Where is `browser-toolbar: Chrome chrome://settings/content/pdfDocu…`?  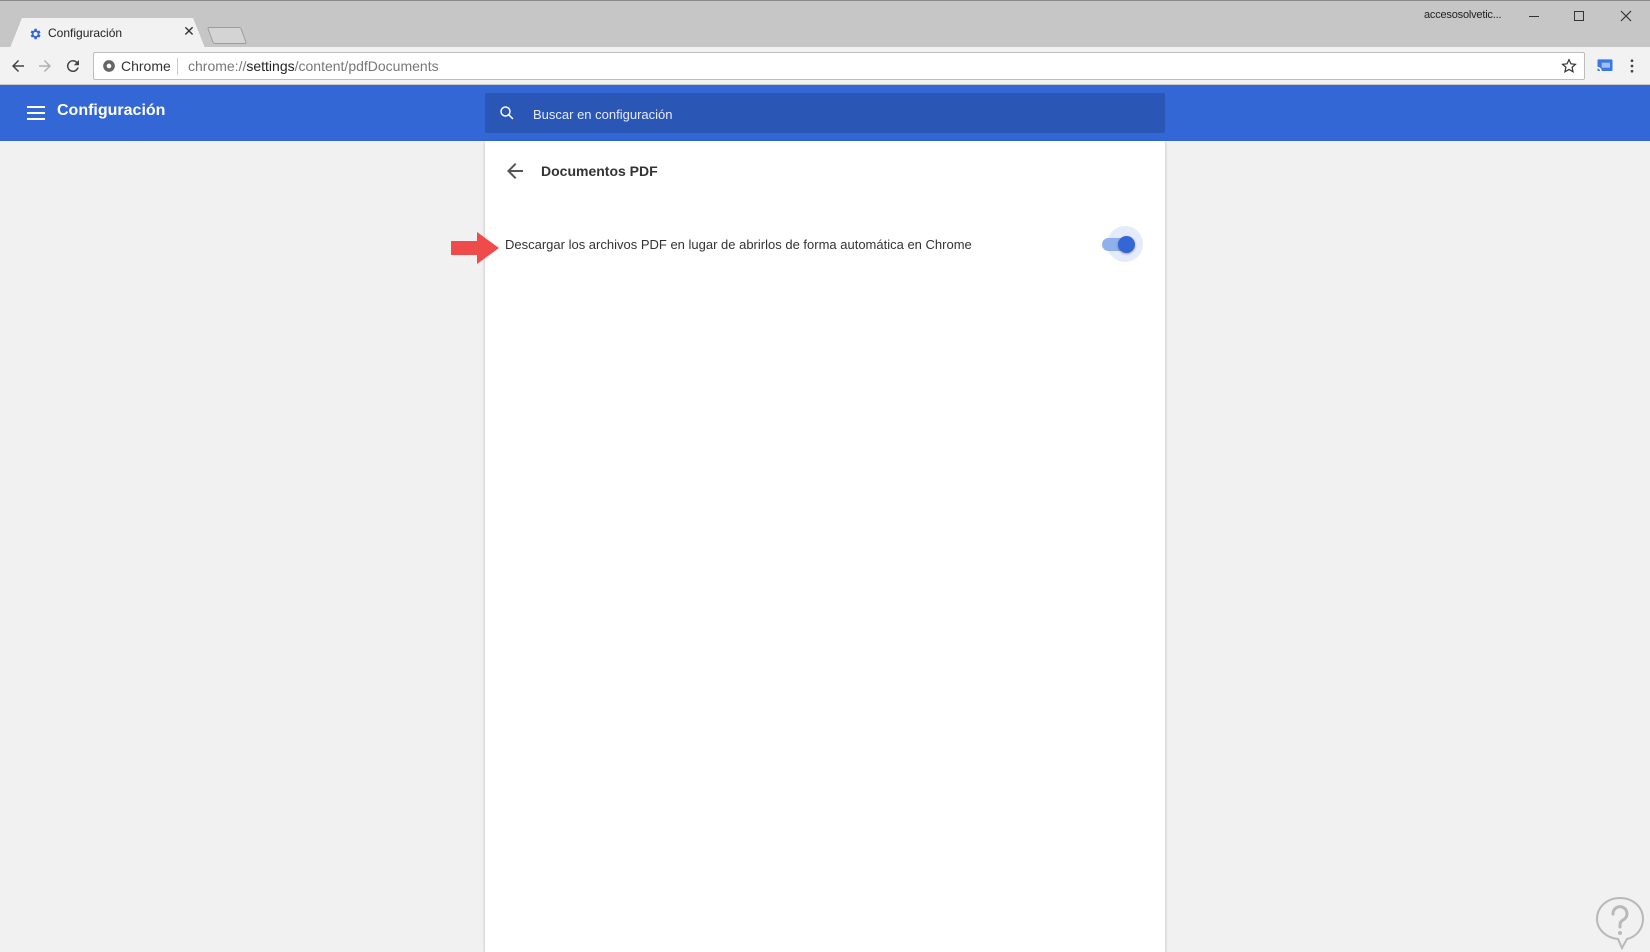 browser-toolbar: Chrome chrome://settings/content/pdfDocu… is located at coordinates (825, 66).